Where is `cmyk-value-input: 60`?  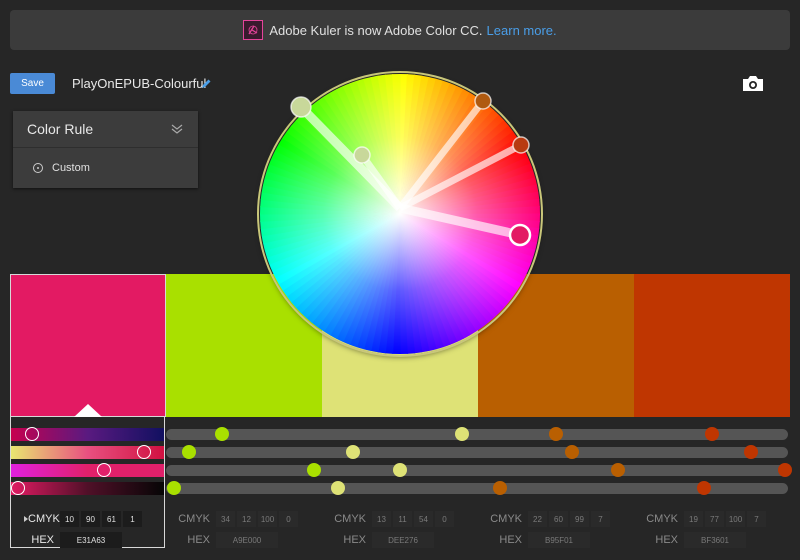
cmyk-value-input: 60 is located at coordinates (558, 519).